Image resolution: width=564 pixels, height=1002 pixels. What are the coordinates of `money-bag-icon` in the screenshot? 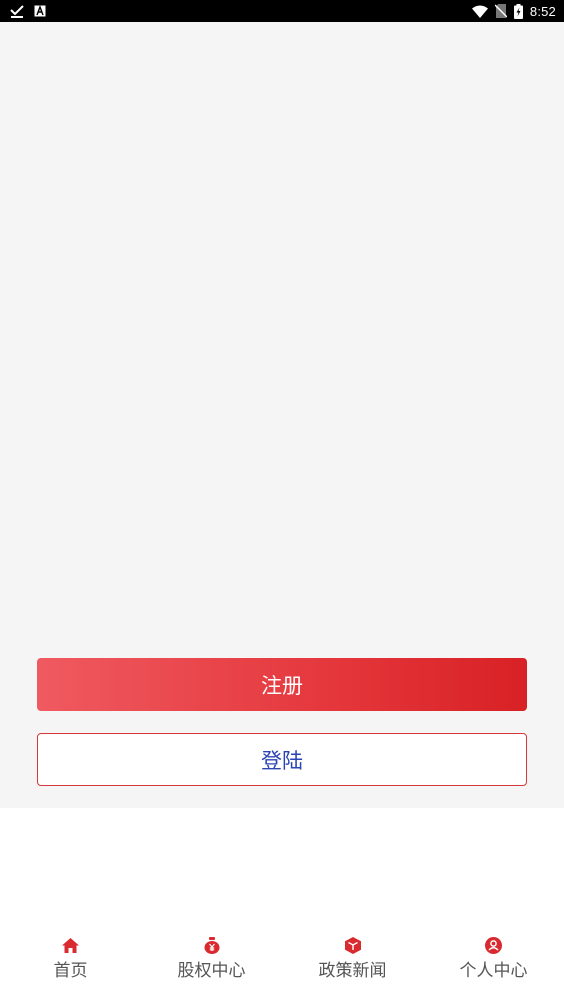 It's located at (212, 945).